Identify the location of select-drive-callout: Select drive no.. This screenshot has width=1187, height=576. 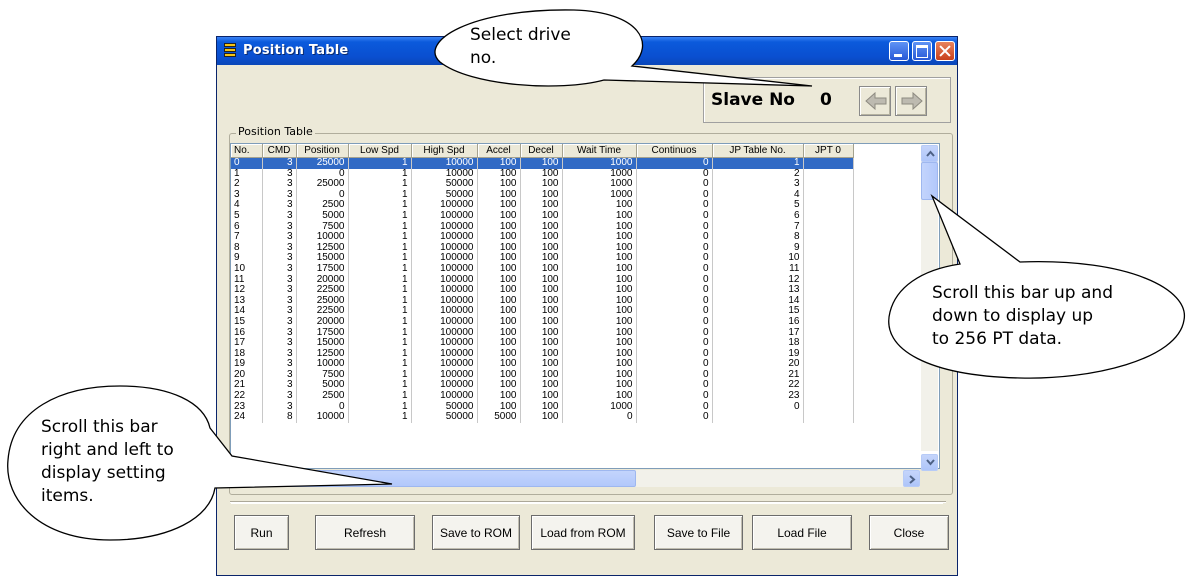
(520, 46).